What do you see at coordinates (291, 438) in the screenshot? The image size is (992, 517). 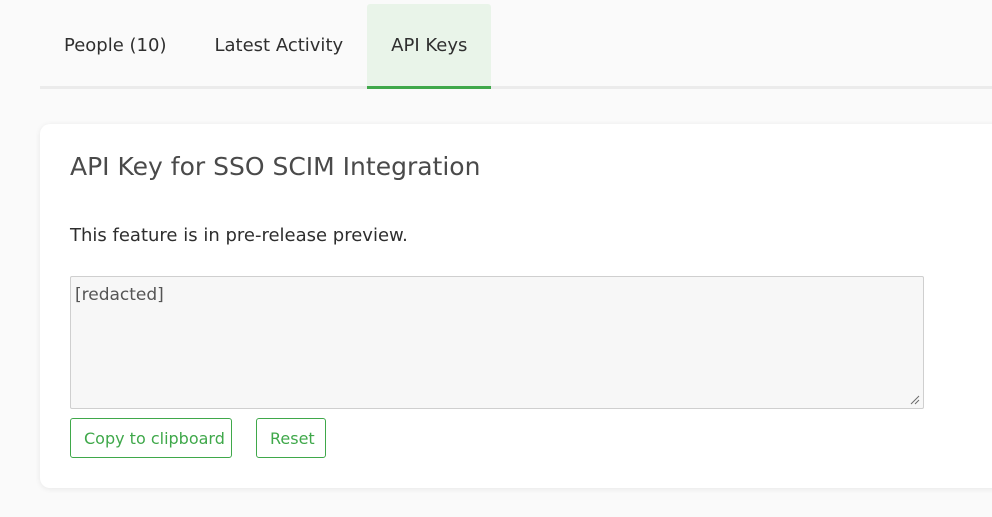 I see `reset-button: Reset` at bounding box center [291, 438].